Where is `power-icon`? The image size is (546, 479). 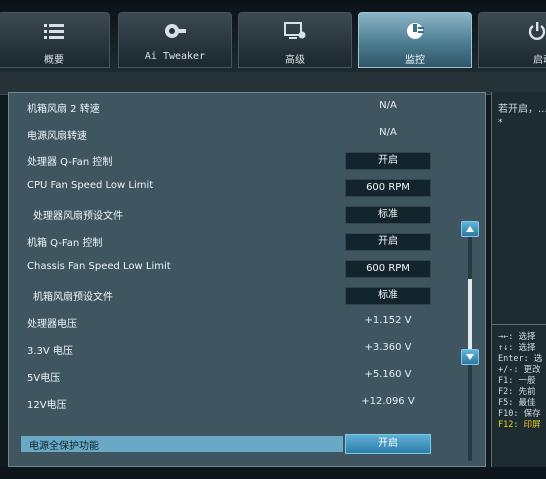
power-icon is located at coordinates (536, 31).